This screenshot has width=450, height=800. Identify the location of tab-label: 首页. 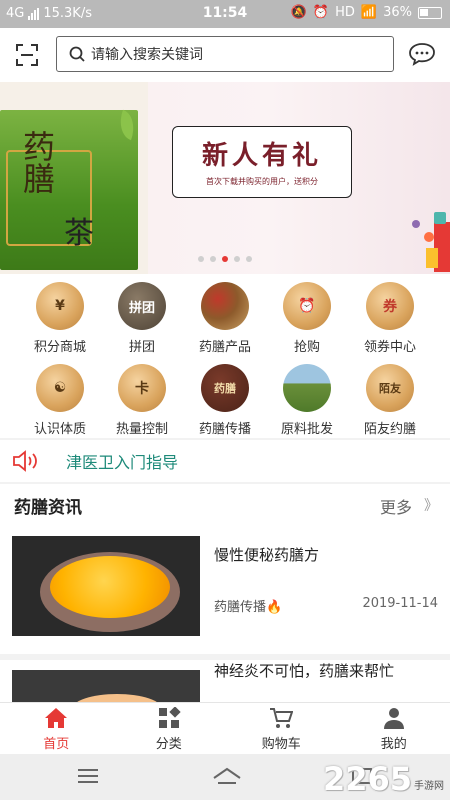
(56, 744).